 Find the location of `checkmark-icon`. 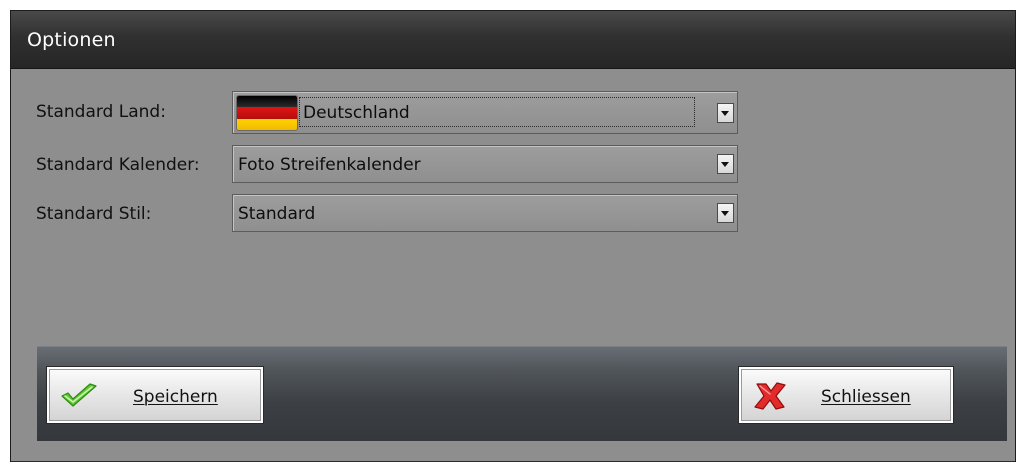

checkmark-icon is located at coordinates (79, 395).